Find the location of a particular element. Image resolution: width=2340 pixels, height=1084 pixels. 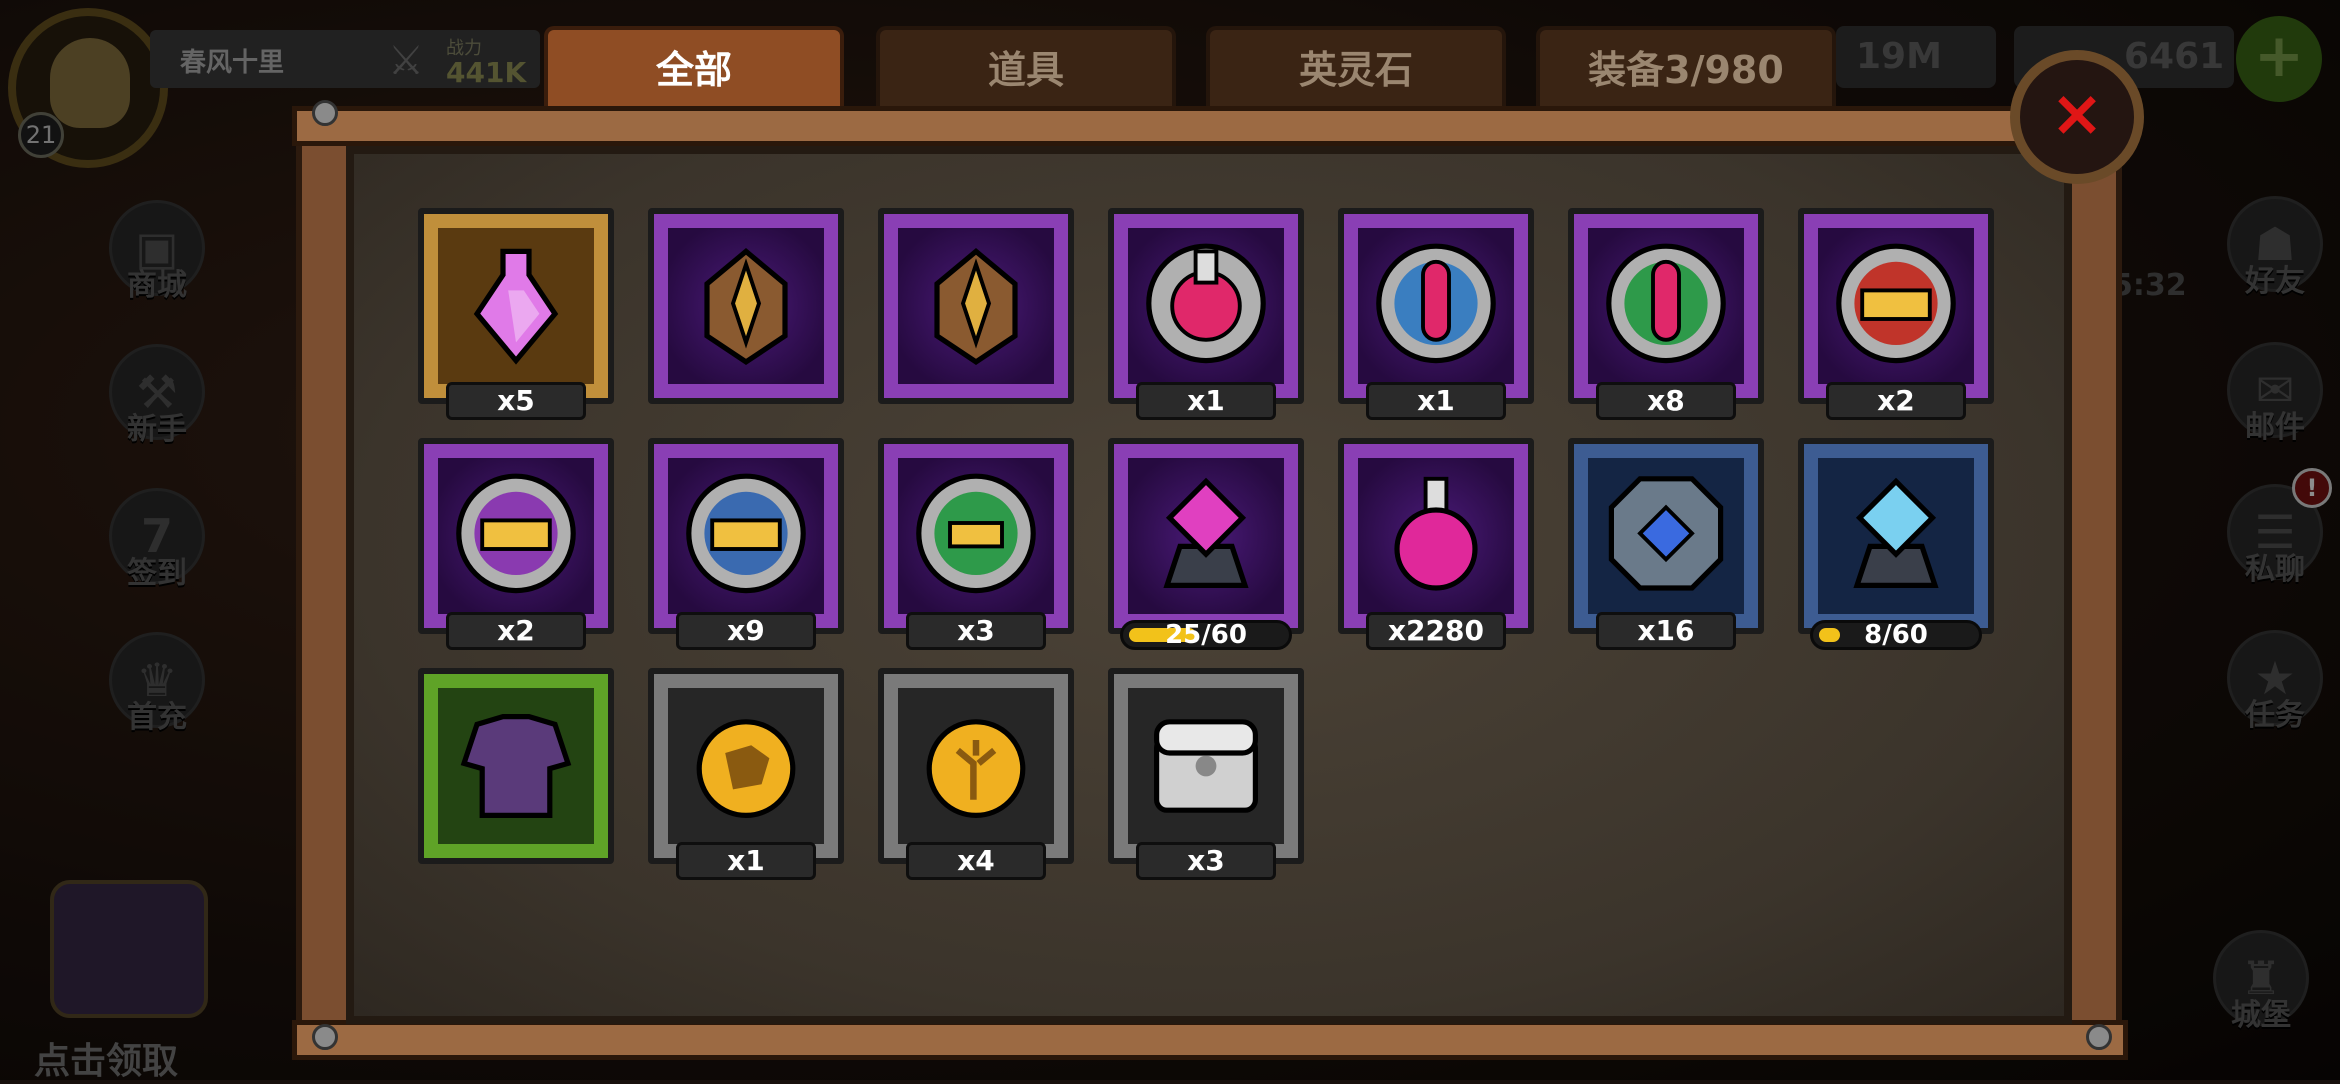

inventory-slot: x9 is located at coordinates (746, 544).